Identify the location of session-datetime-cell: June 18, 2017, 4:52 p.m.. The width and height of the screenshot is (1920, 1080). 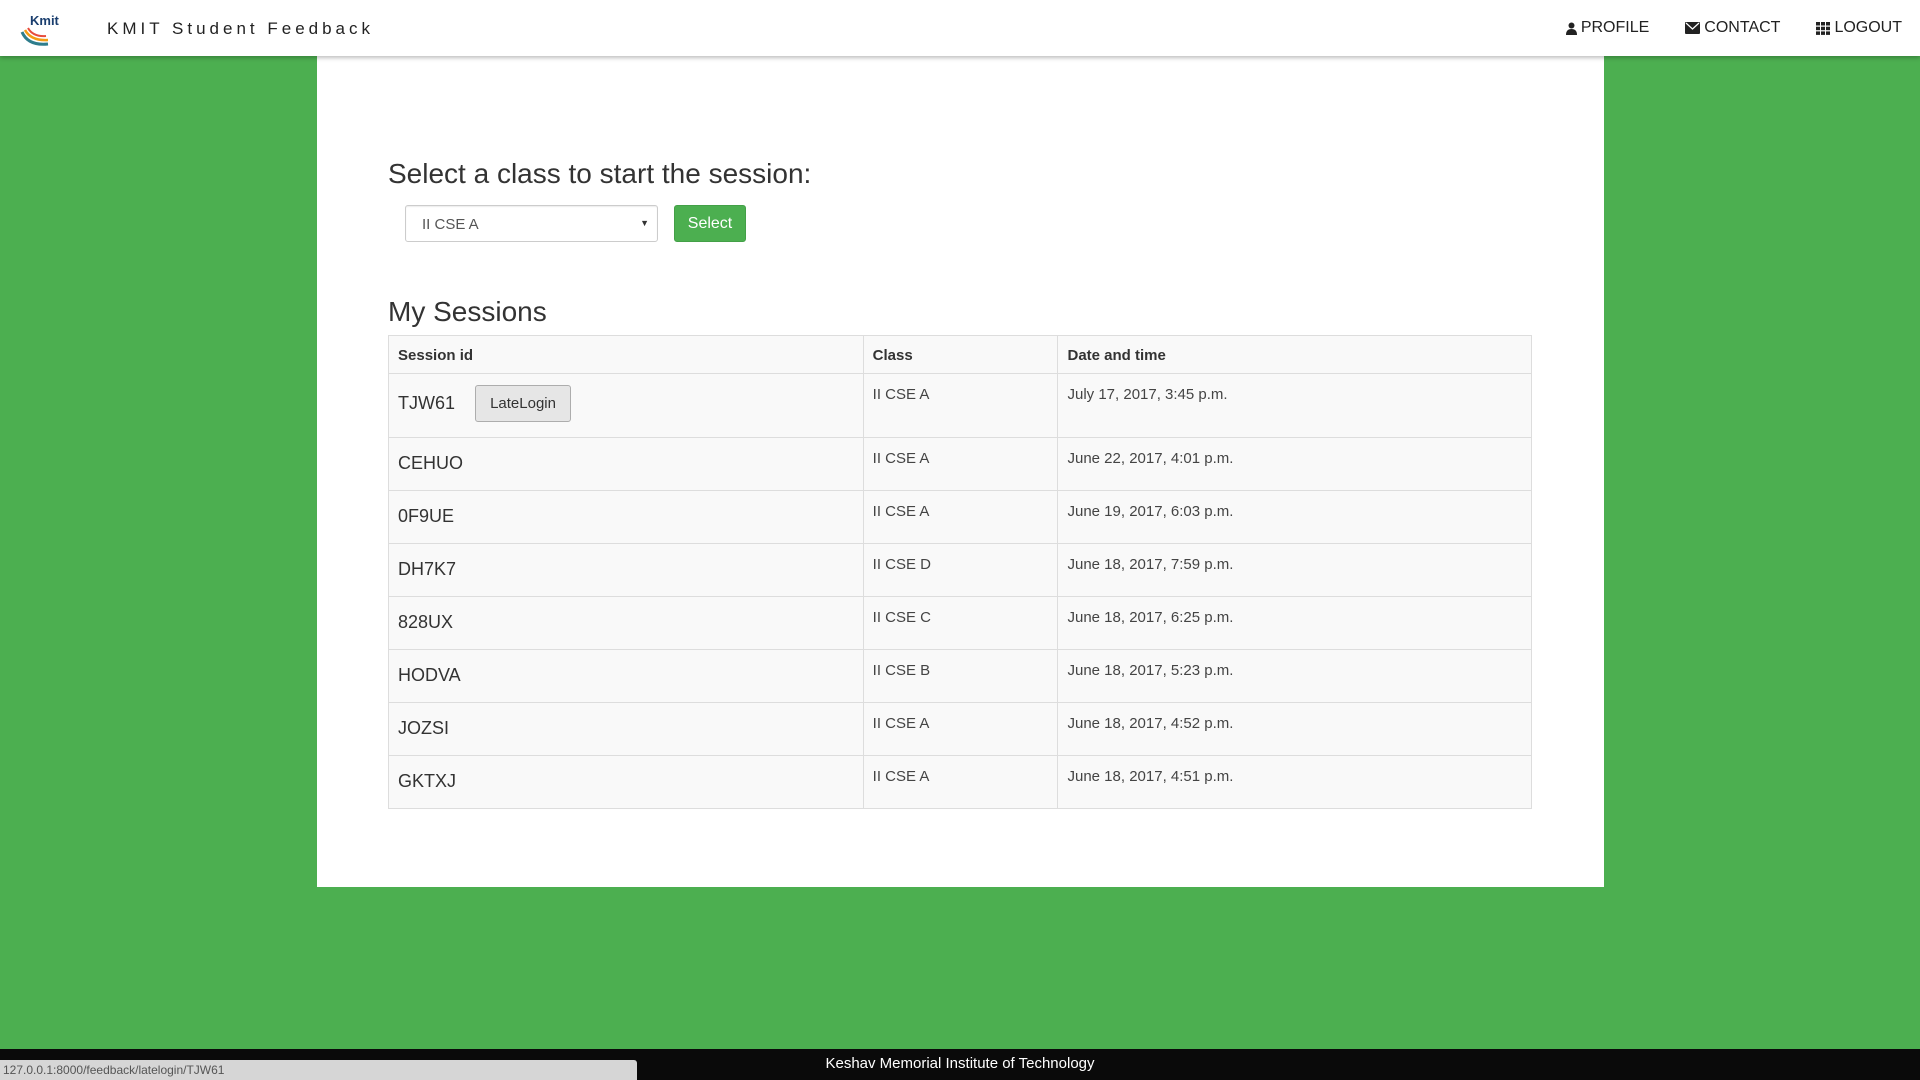
(1294, 729).